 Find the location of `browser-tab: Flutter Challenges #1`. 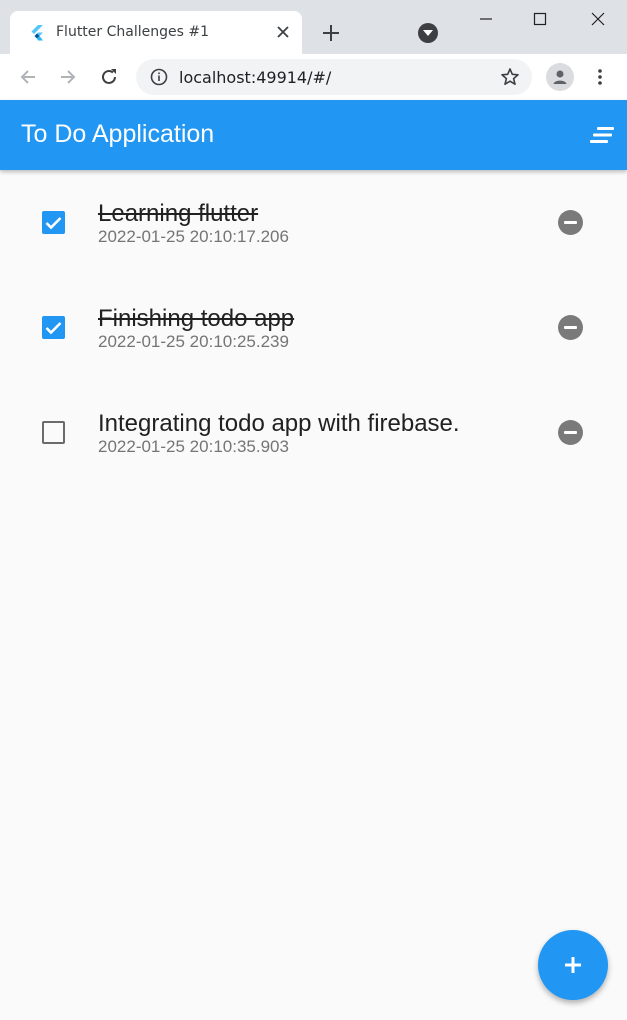

browser-tab: Flutter Challenges #1 is located at coordinates (156, 32).